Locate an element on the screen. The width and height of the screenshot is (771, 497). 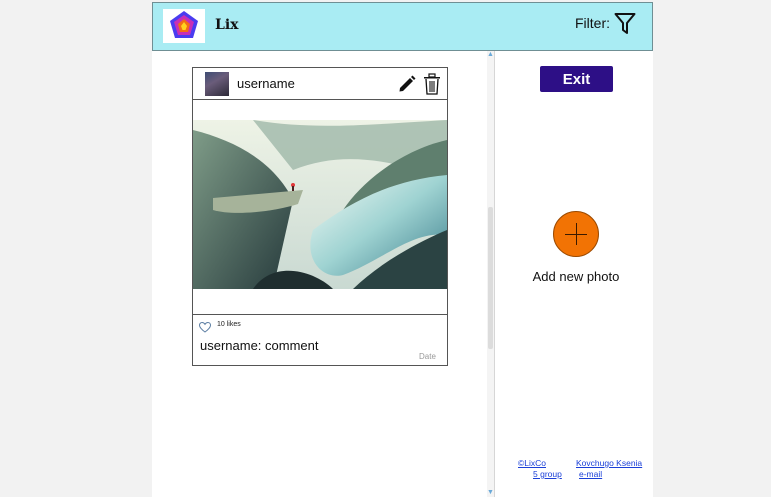
email-link: e-mail is located at coordinates (590, 474).